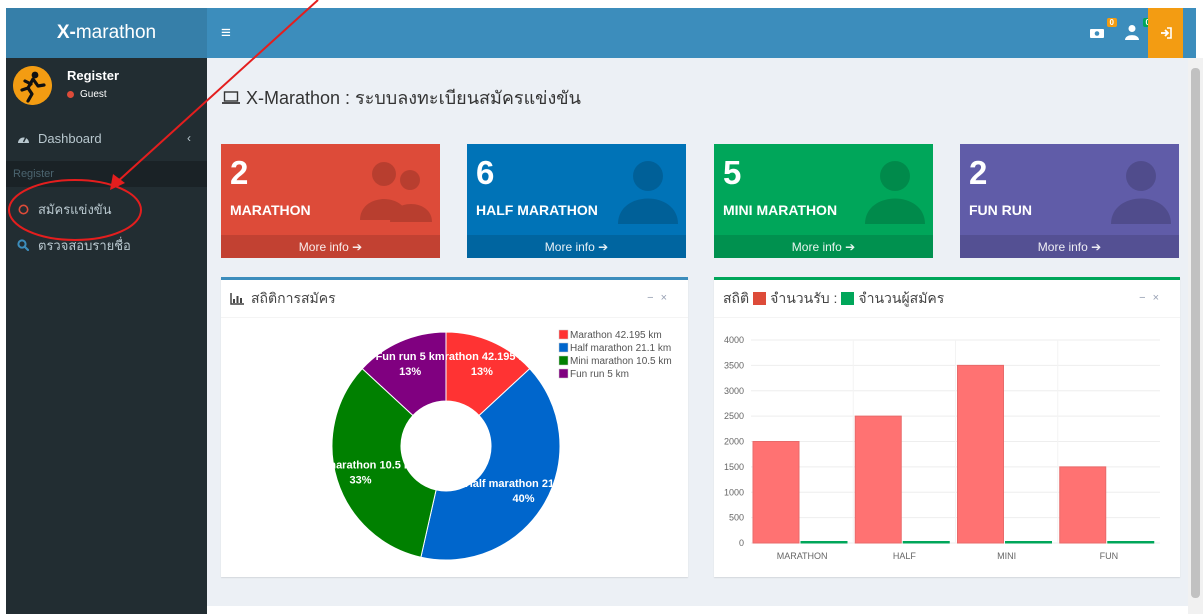 The image size is (1203, 614). Describe the element at coordinates (734, 391) in the screenshot. I see `y-tick-label: 3000` at that location.